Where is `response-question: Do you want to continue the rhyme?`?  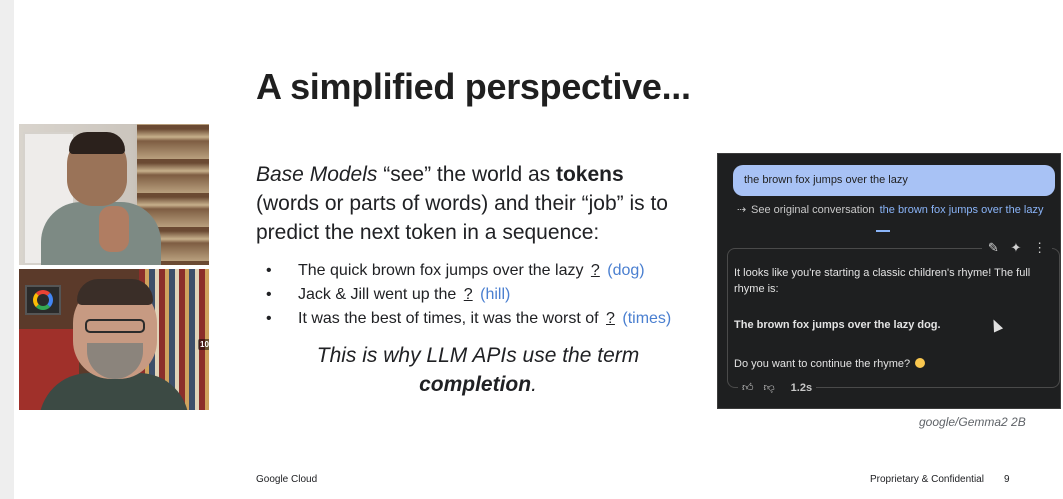
response-question: Do you want to continue the rhyme? is located at coordinates (830, 364).